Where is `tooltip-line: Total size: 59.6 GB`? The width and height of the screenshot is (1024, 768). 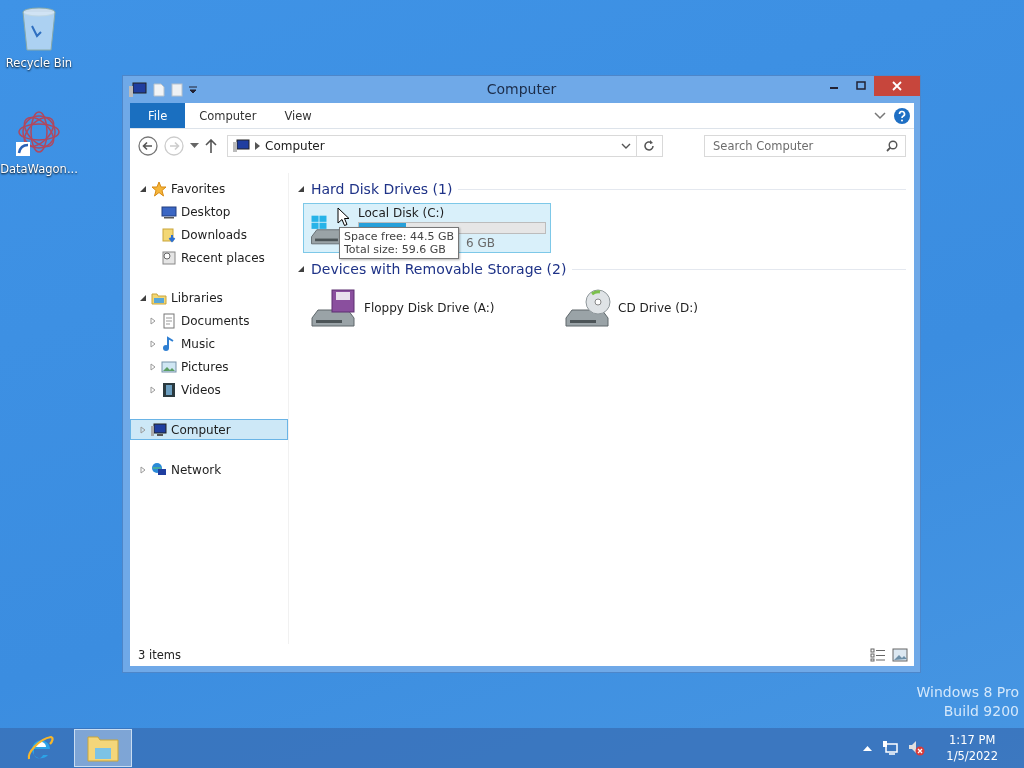 tooltip-line: Total size: 59.6 GB is located at coordinates (395, 249).